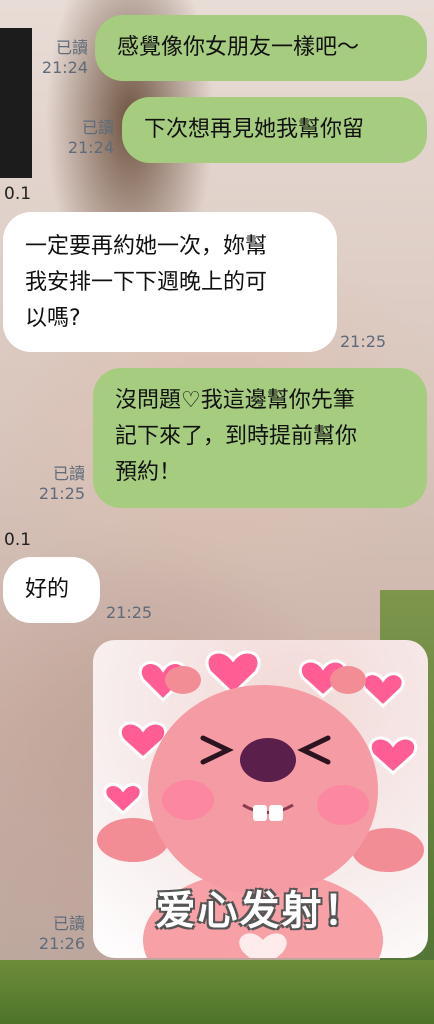 The image size is (434, 1024). What do you see at coordinates (146, 246) in the screenshot?
I see `message-line: 一定要再約她一次，妳幫` at bounding box center [146, 246].